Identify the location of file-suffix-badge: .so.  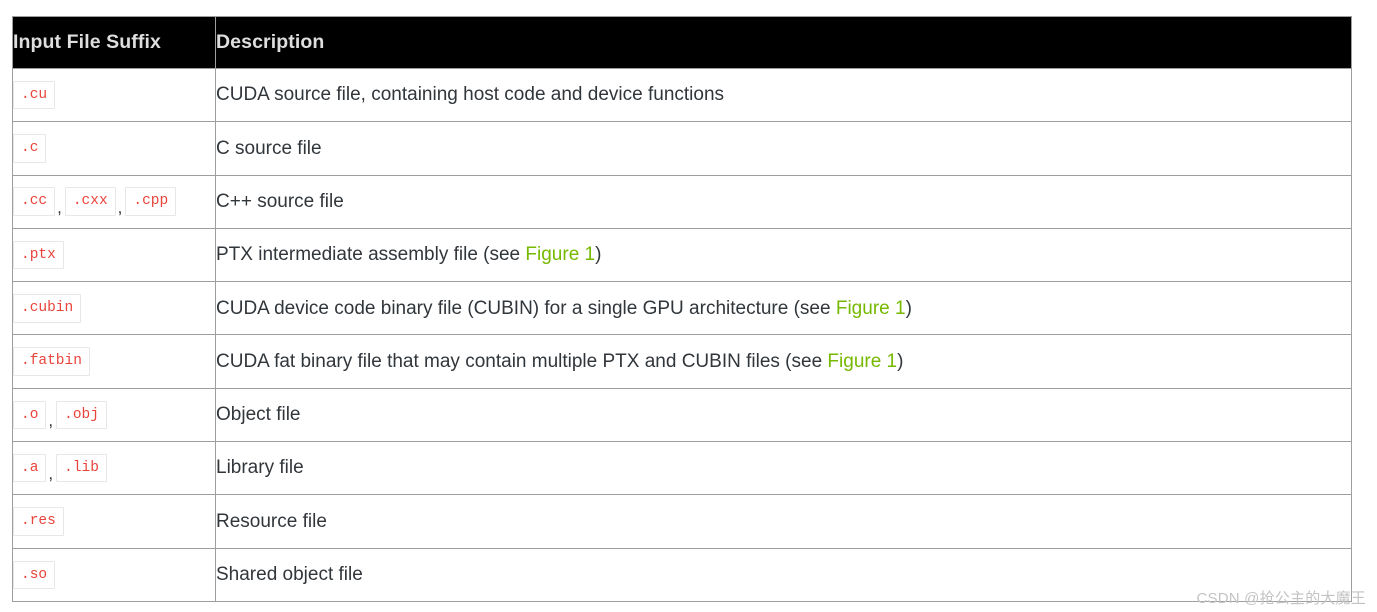
(34, 575).